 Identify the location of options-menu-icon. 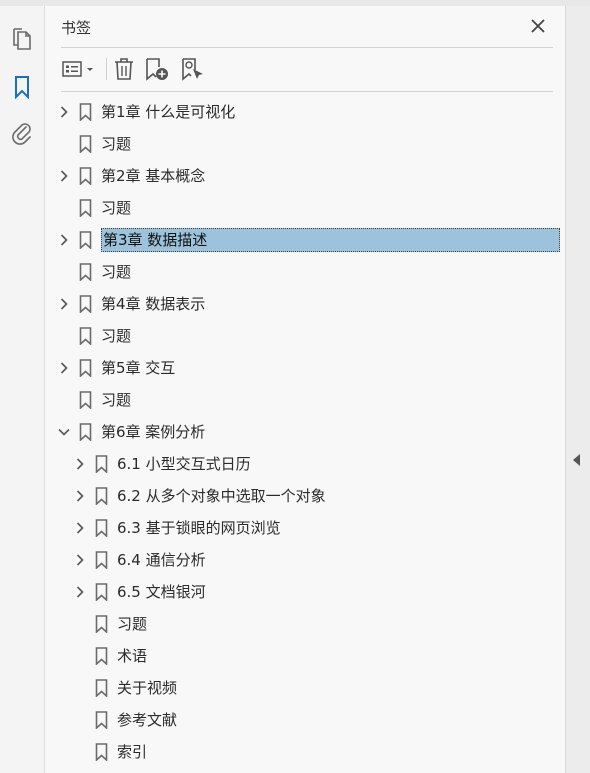
(77, 69).